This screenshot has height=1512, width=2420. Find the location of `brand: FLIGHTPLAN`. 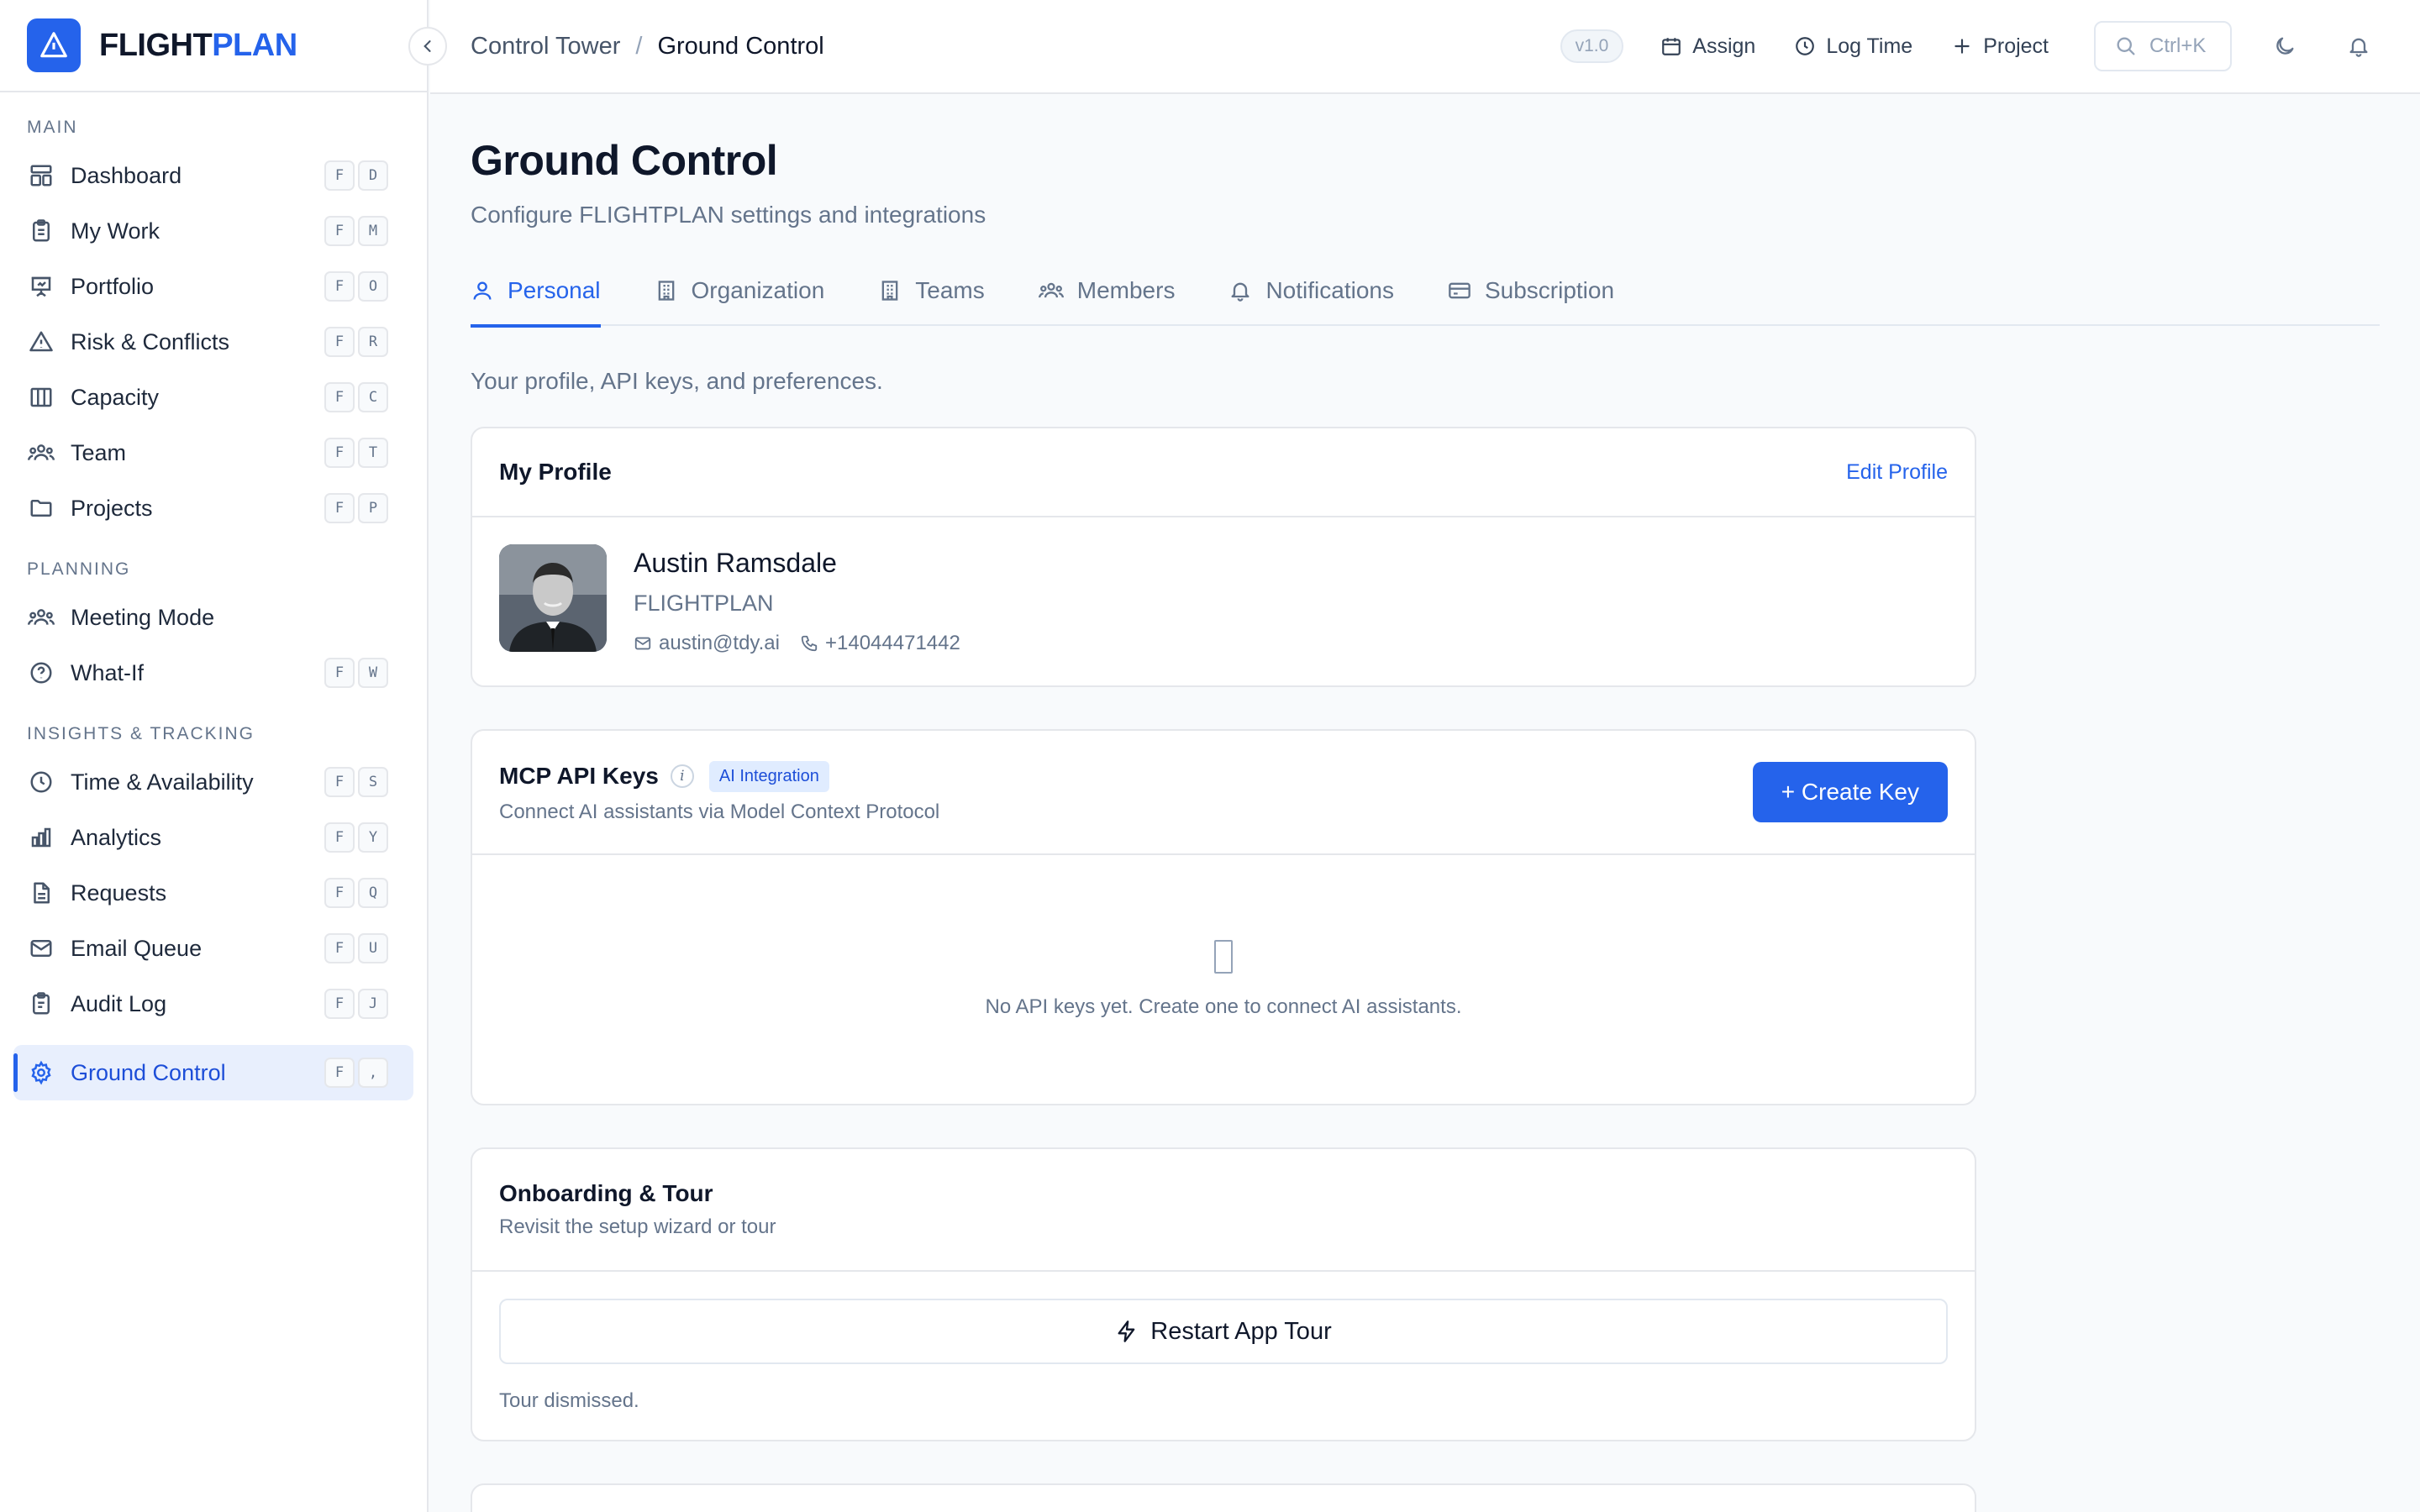

brand: FLIGHTPLAN is located at coordinates (224, 46).